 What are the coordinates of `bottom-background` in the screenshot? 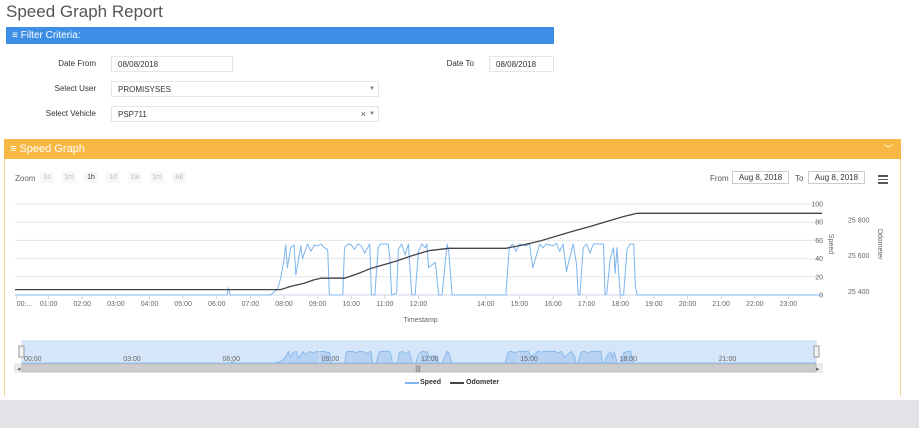 It's located at (459, 414).